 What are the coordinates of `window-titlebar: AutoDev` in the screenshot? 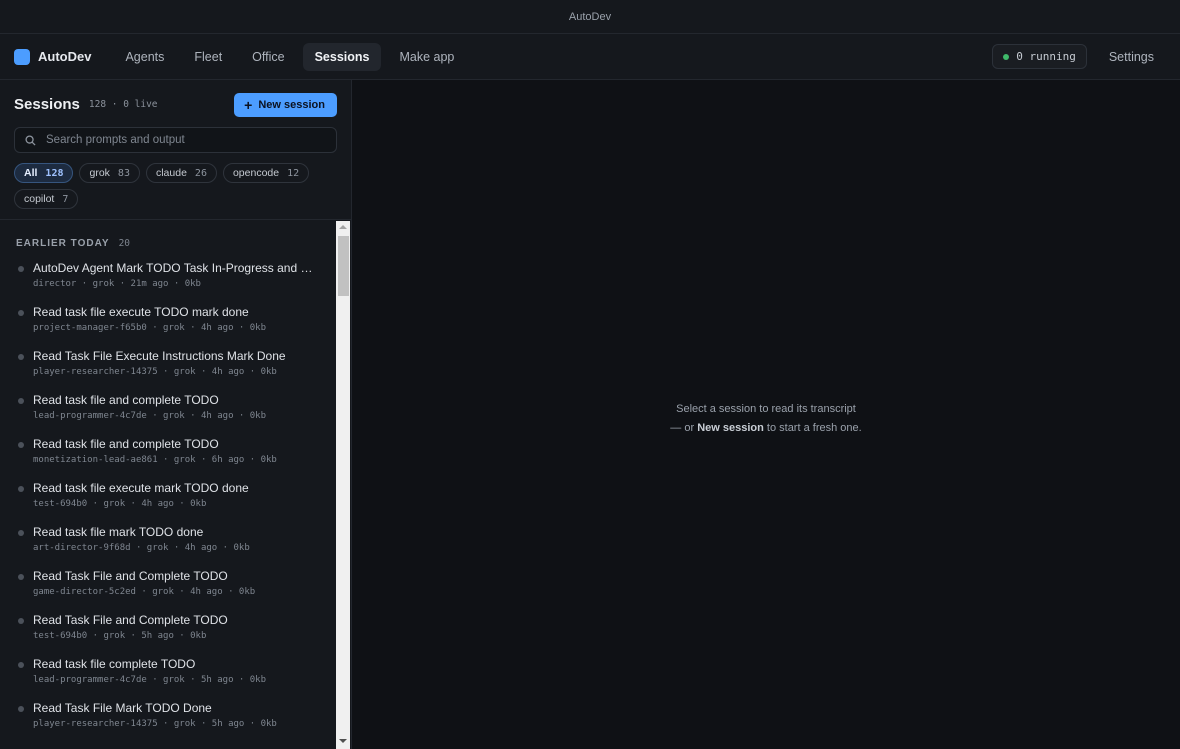 It's located at (590, 17).